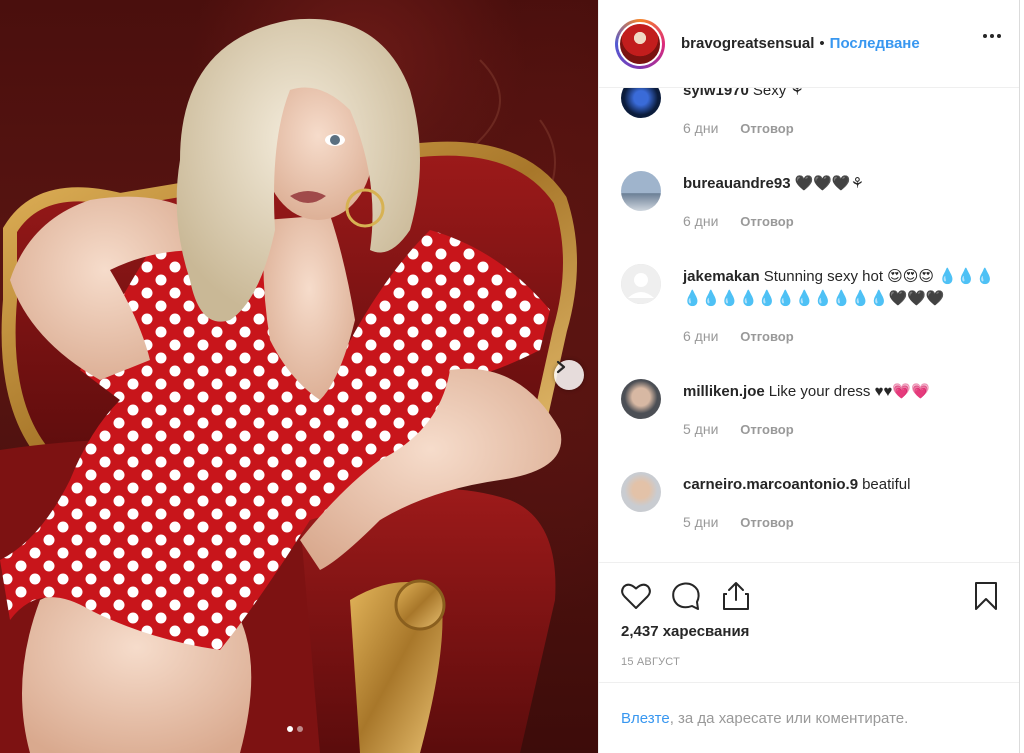  I want to click on comment-username: bureauandre93, so click(737, 183).